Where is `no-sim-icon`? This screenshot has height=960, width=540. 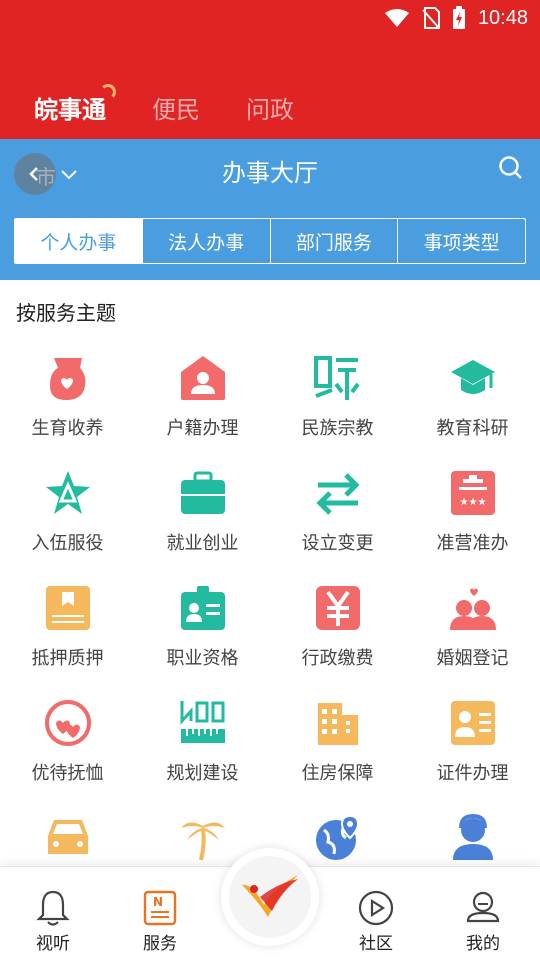
no-sim-icon is located at coordinates (431, 18).